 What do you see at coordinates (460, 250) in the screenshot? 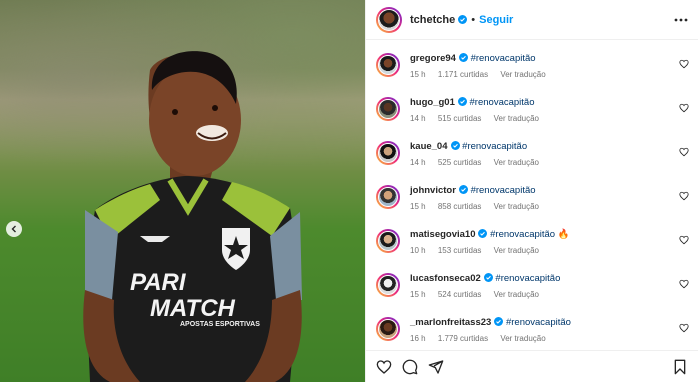
I see `comment-likes: 153 curtidas` at bounding box center [460, 250].